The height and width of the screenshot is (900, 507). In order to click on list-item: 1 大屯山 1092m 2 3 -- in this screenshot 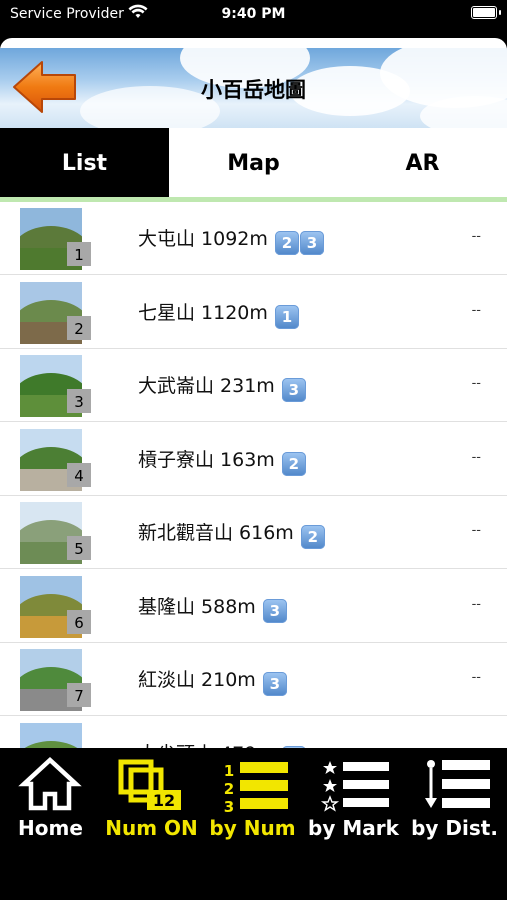, I will do `click(253, 238)`.